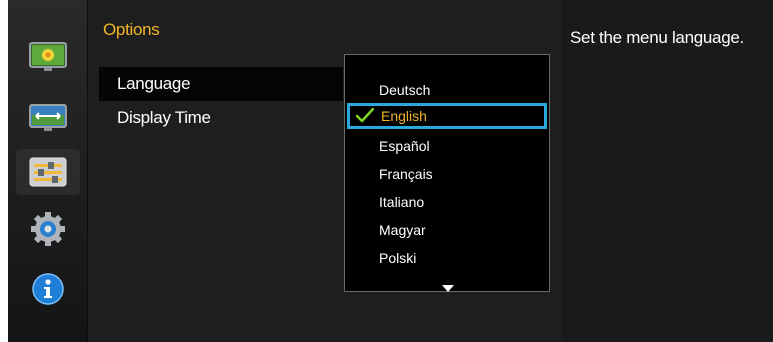 This screenshot has width=773, height=342. I want to click on check-icon, so click(365, 115).